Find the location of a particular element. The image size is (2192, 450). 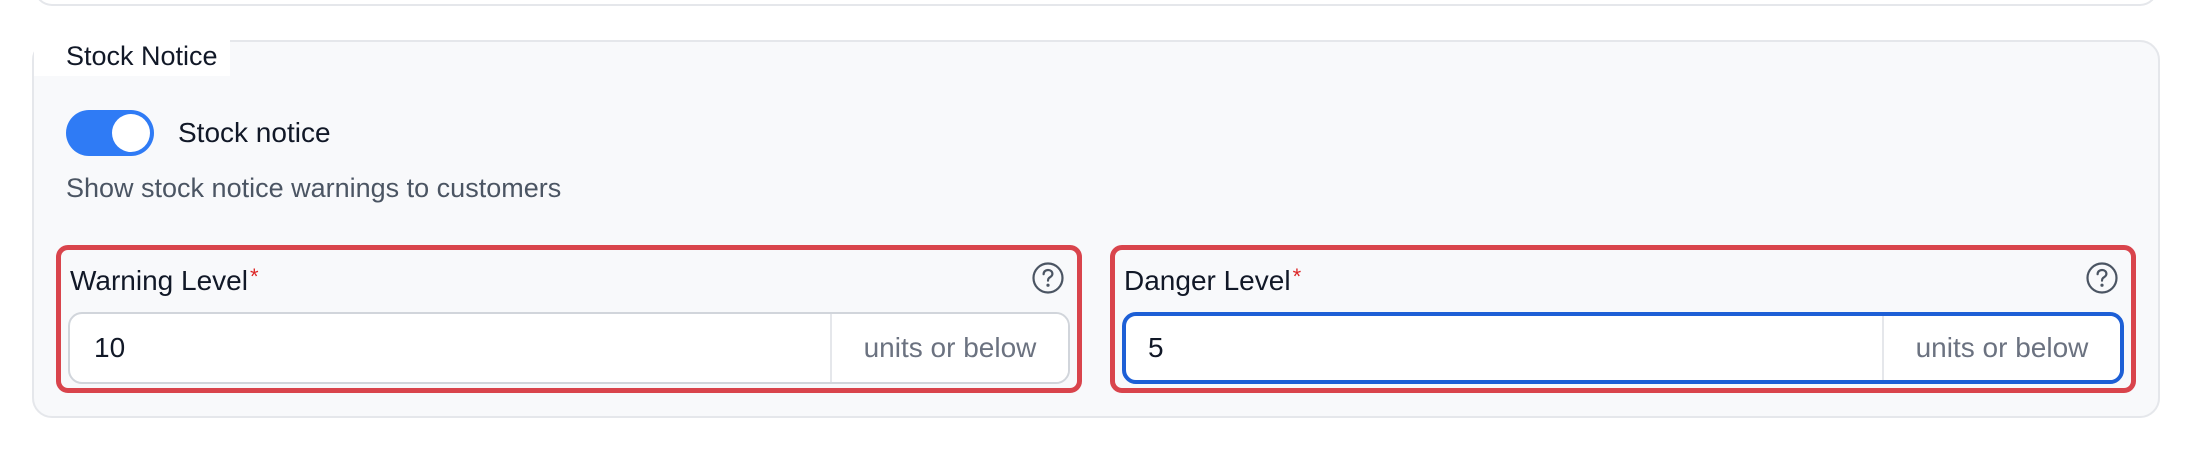

danger-level-input is located at coordinates (1504, 348).